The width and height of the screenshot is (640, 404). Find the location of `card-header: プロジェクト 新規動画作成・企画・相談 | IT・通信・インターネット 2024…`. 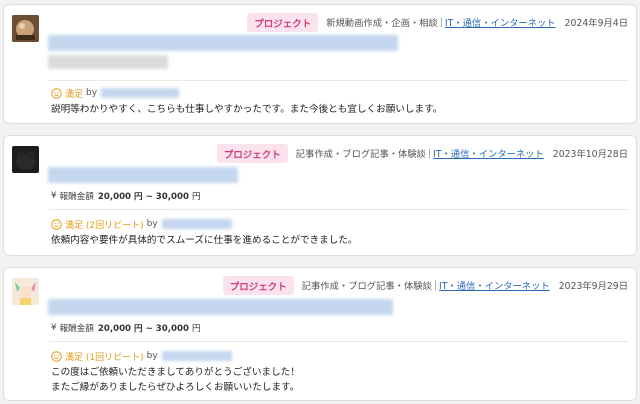

card-header: プロジェクト 新規動画作成・企画・相談 | IT・通信・インターネット 2024… is located at coordinates (437, 22).